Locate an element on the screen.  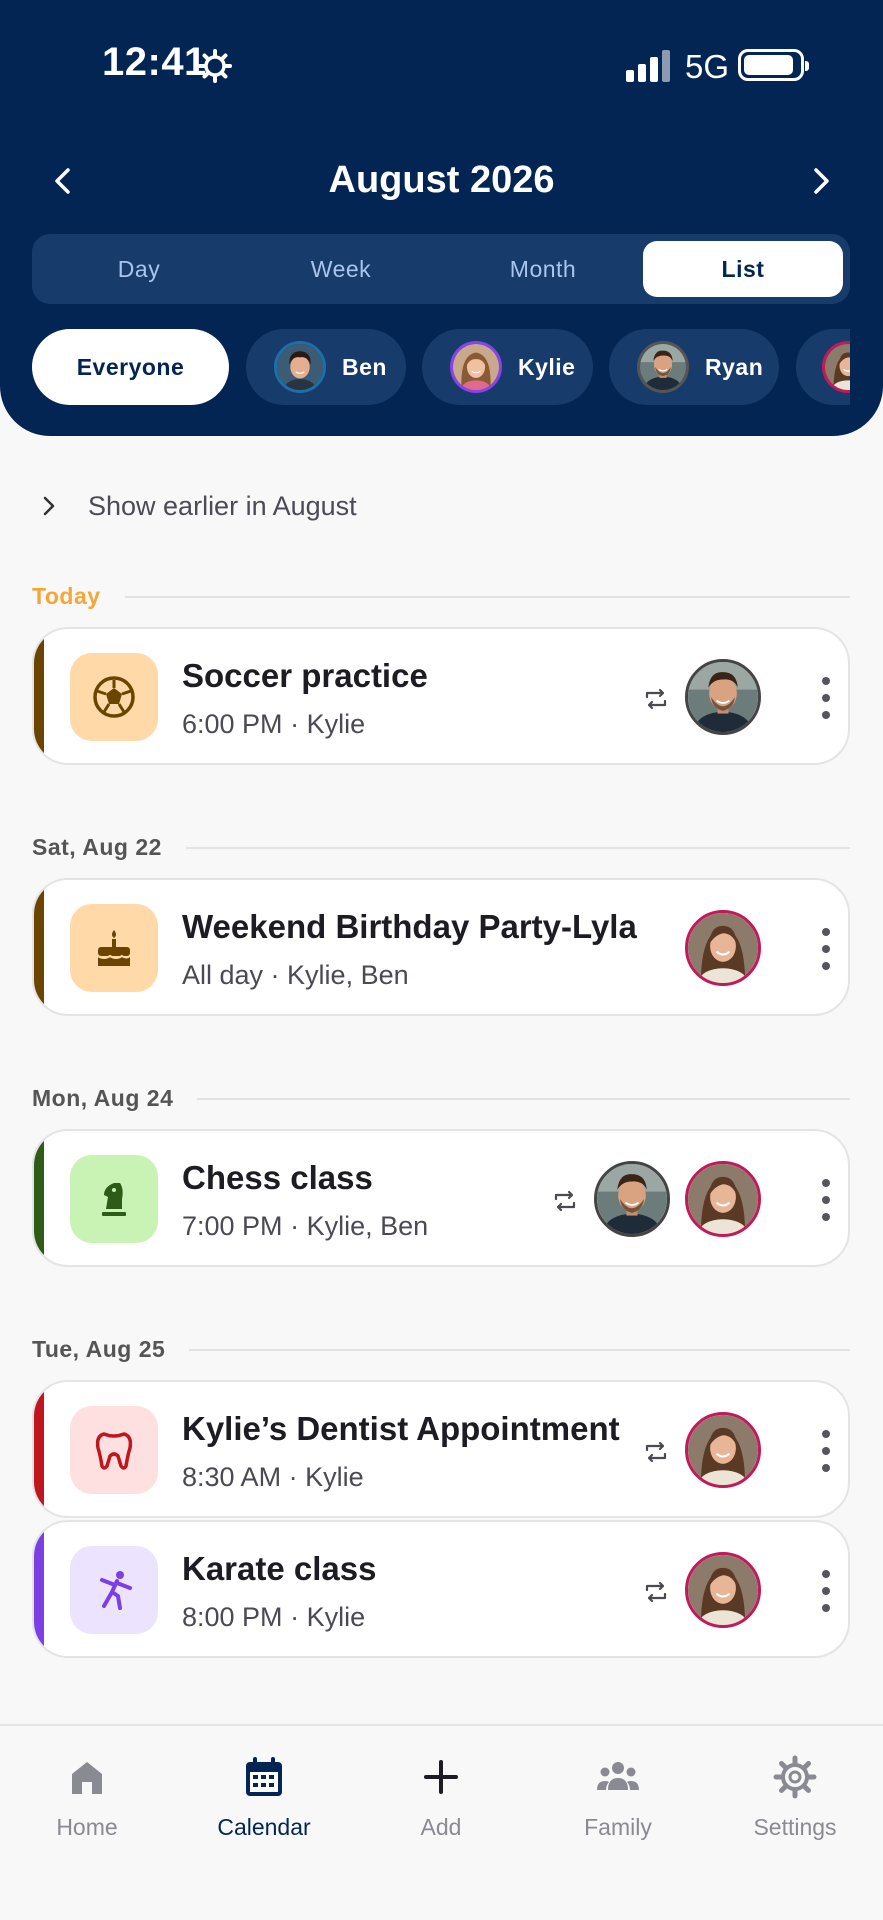
date-header: Sat, Aug 22 is located at coordinates (441, 847).